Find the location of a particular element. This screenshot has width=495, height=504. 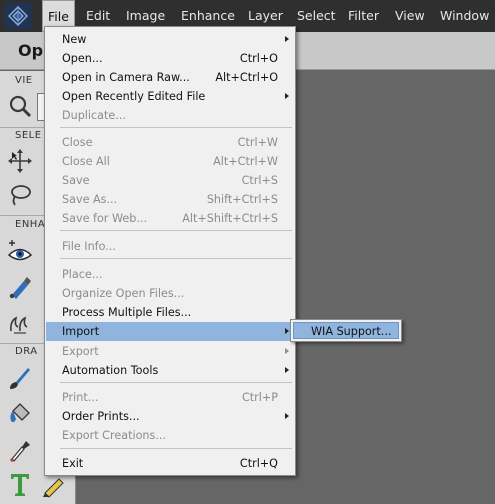

menu-item-label: Close is located at coordinates (77, 142).